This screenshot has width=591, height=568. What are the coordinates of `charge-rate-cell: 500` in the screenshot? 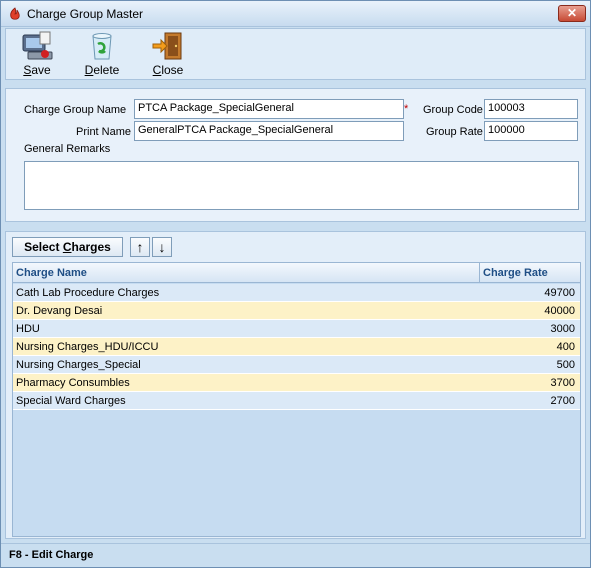 It's located at (565, 365).